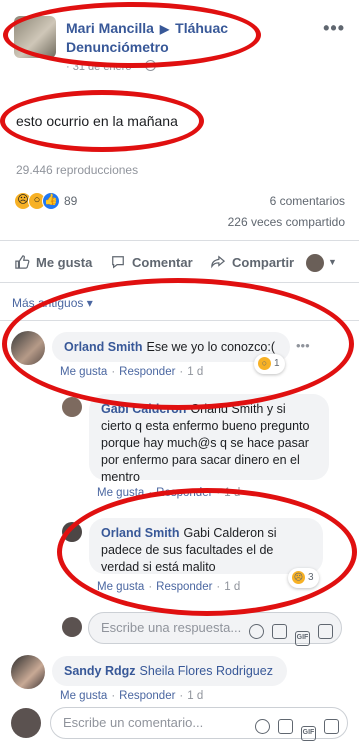 This screenshot has width=359, height=744. Describe the element at coordinates (162, 262) in the screenshot. I see `comment-label: Comentar` at that location.